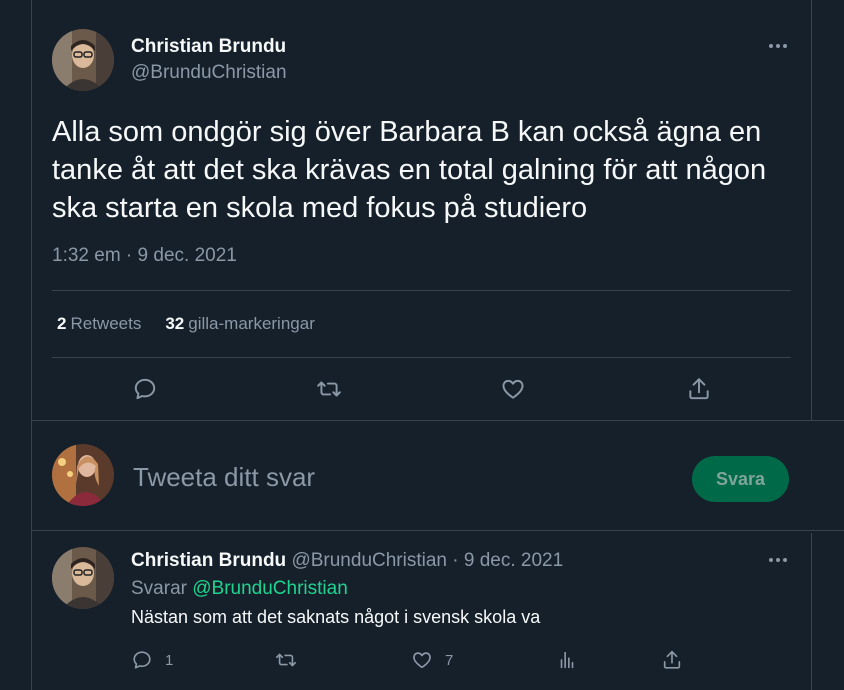 The height and width of the screenshot is (690, 844). Describe the element at coordinates (369, 560) in the screenshot. I see `reply-author-handle: @BrunduChristian` at that location.